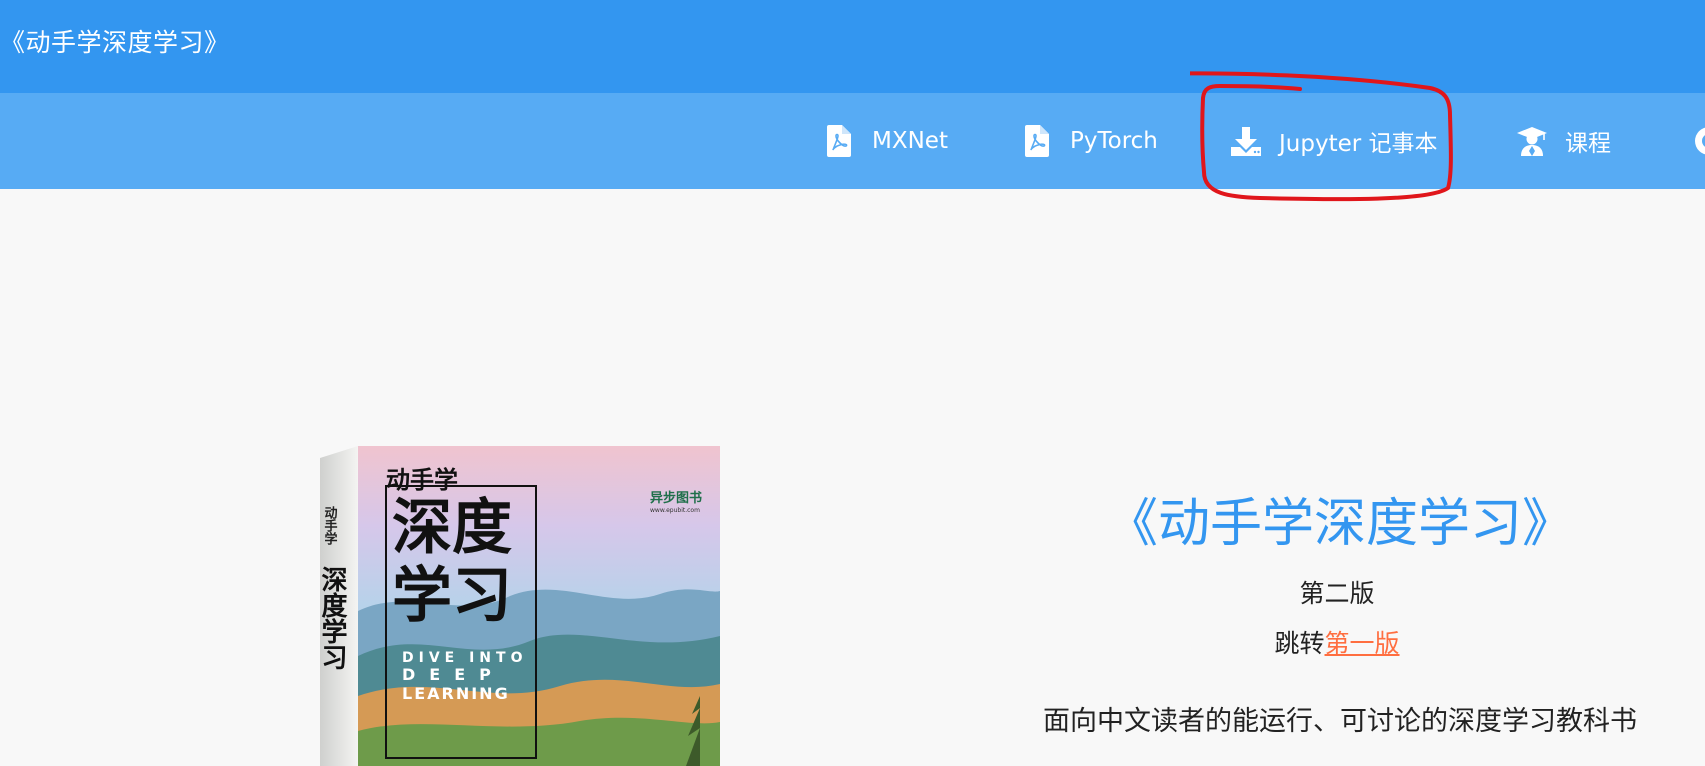 Image resolution: width=1705 pixels, height=766 pixels. What do you see at coordinates (452, 596) in the screenshot?
I see `book-title-line2: 学习` at bounding box center [452, 596].